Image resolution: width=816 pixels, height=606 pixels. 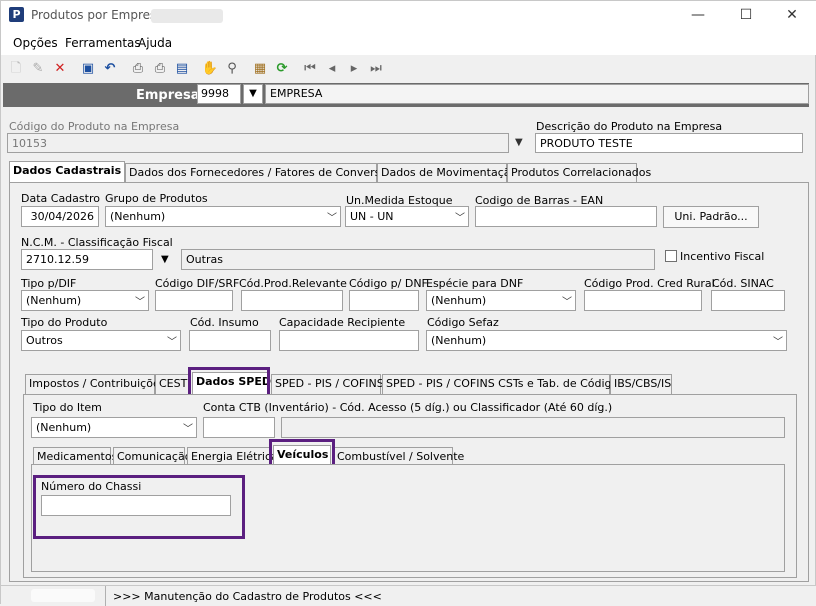 I want to click on cred-rural-field, so click(x=643, y=300).